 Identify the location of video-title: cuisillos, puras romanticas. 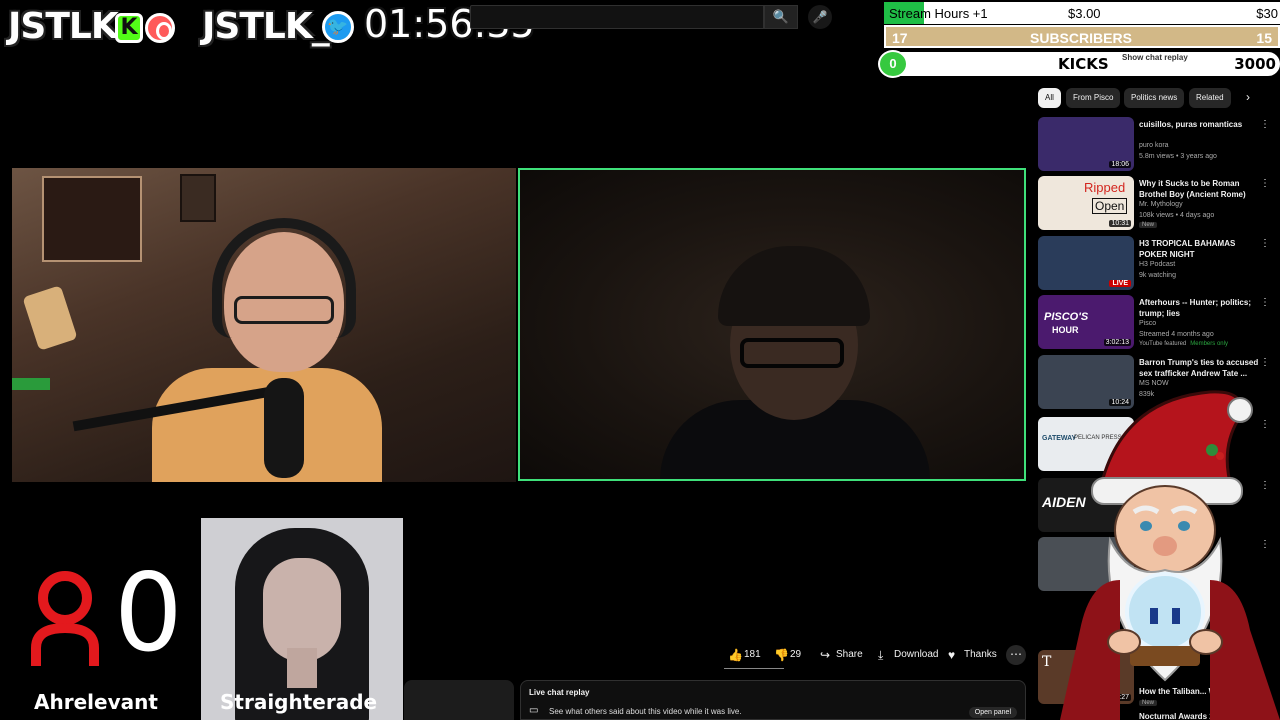
(1199, 124).